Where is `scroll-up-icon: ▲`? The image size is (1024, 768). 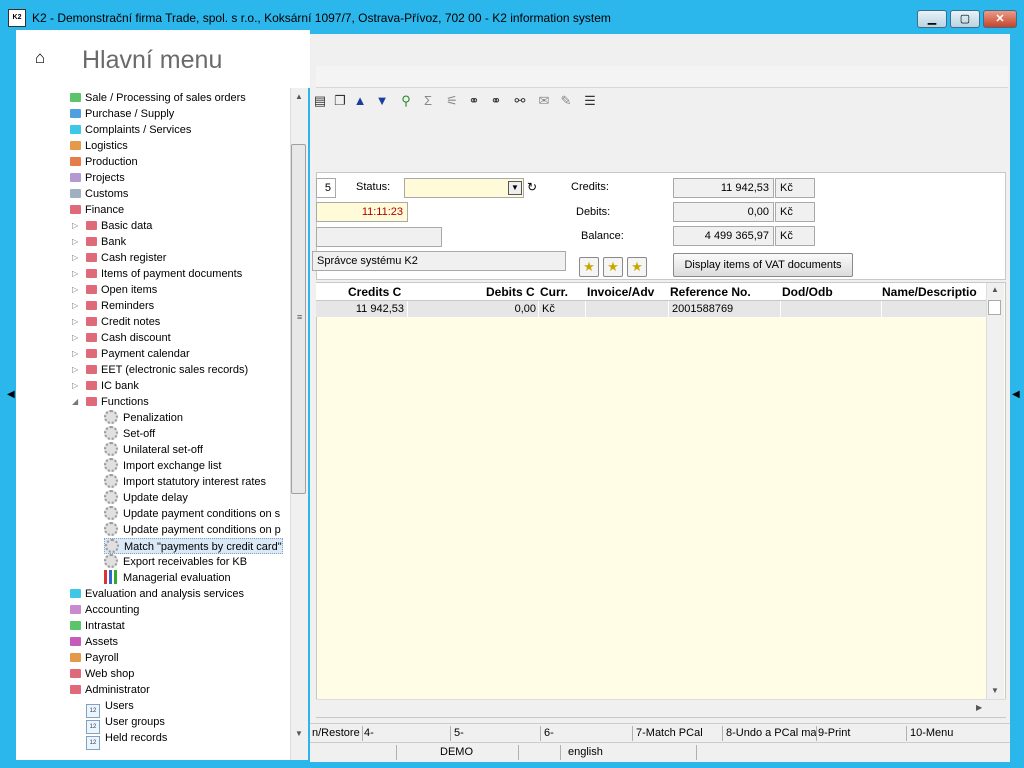
scroll-up-icon: ▲ is located at coordinates (995, 289).